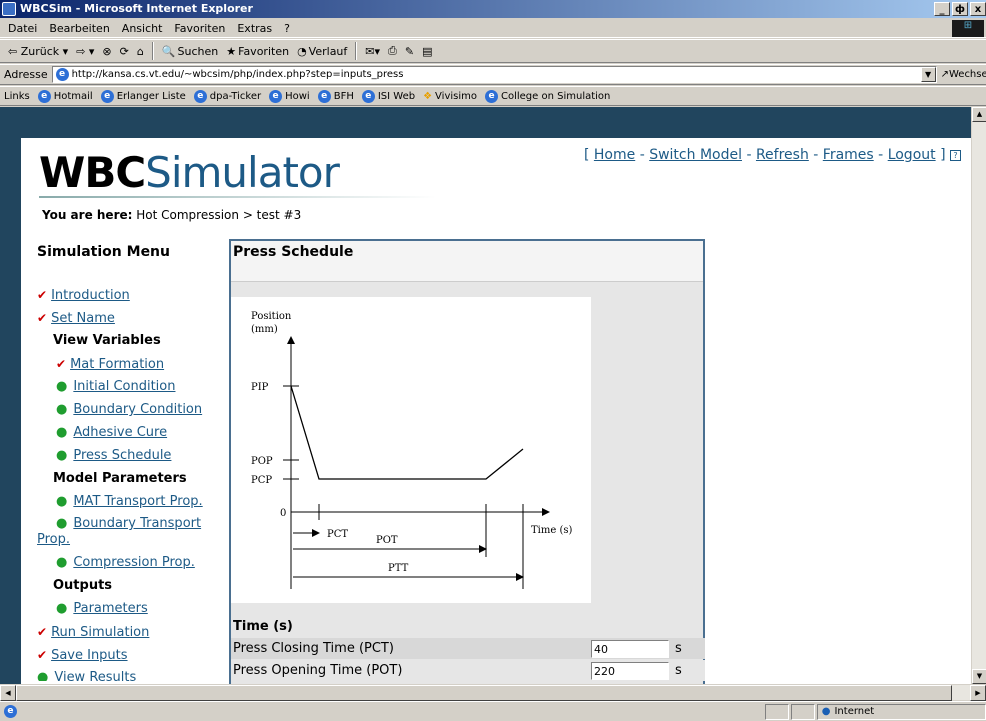 The image size is (986, 721). Describe the element at coordinates (372, 51) in the screenshot. I see `mail-icon: ✉▾` at that location.